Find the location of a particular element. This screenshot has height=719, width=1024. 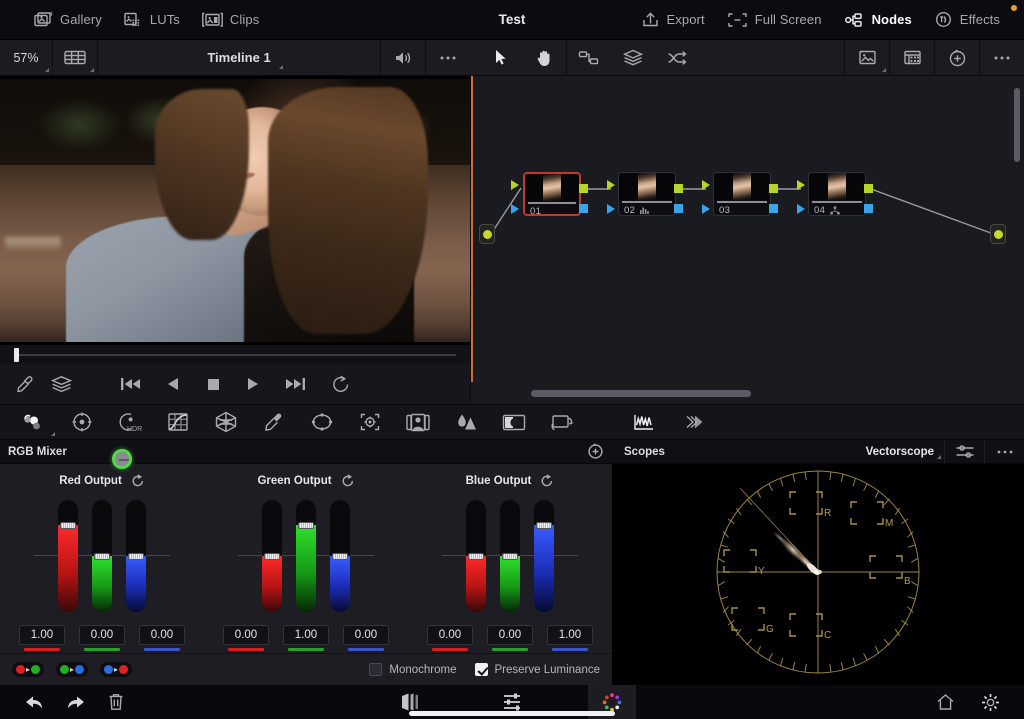

output-port is located at coordinates (998, 234).